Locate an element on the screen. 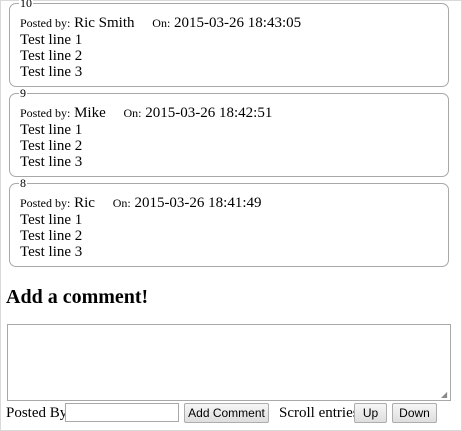 The image size is (462, 431). comment-number: 9 is located at coordinates (23, 93).